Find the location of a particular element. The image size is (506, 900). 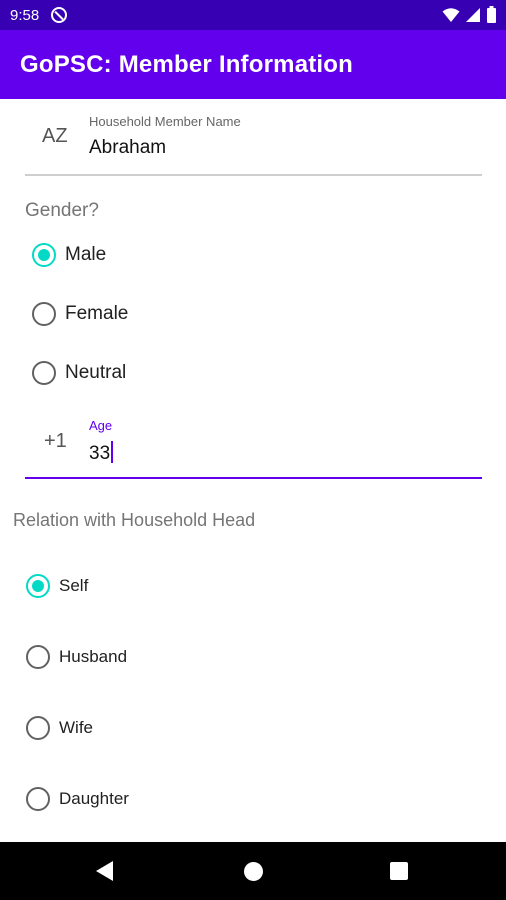

member-name-label: Household Member Name is located at coordinates (165, 121).